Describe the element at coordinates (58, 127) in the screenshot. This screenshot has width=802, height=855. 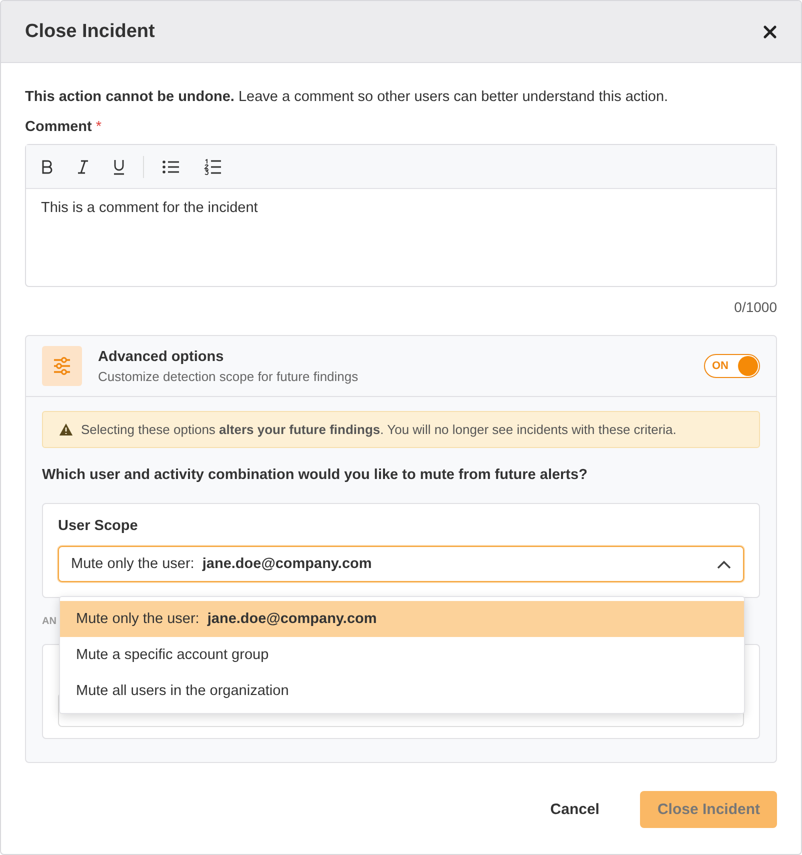
I see `comment-label: Comment` at that location.